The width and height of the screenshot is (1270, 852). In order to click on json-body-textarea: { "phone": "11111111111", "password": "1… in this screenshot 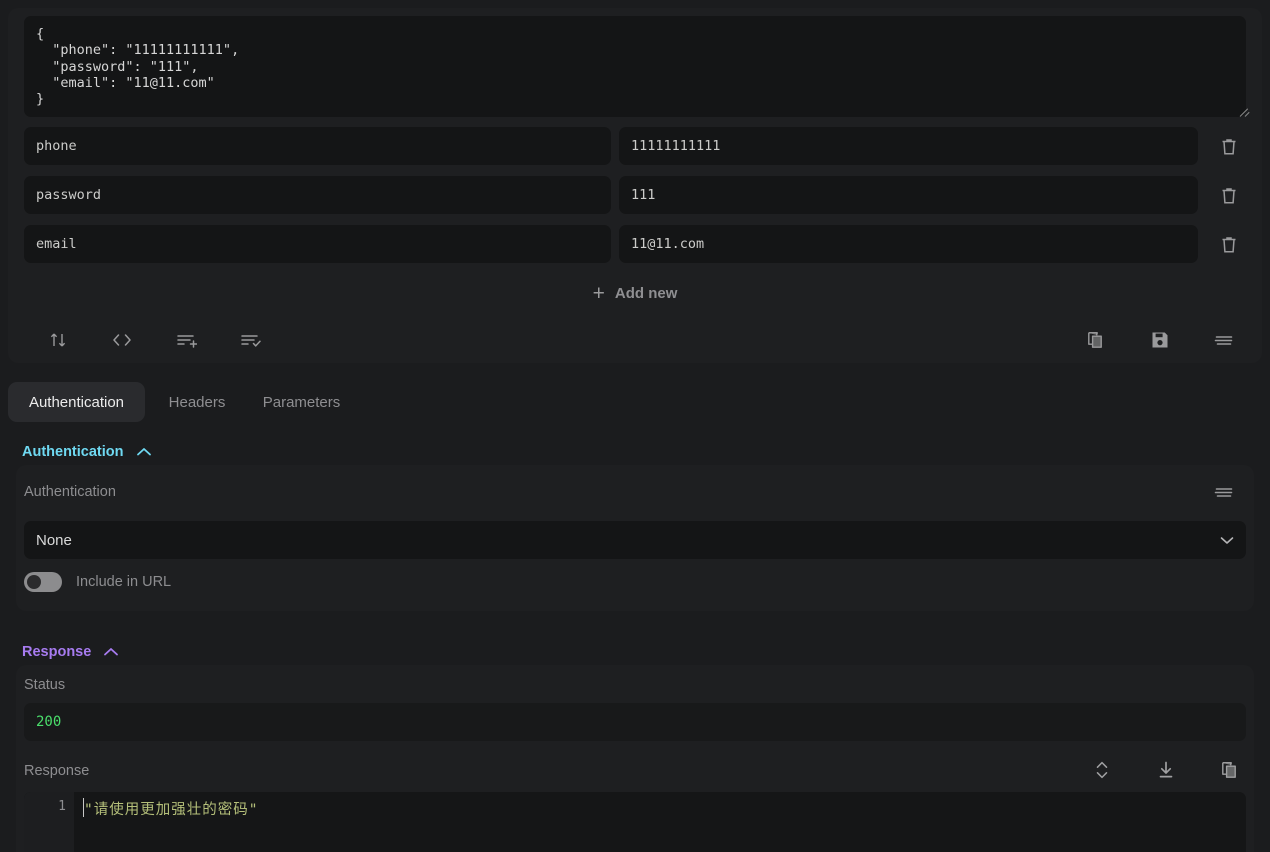, I will do `click(635, 66)`.